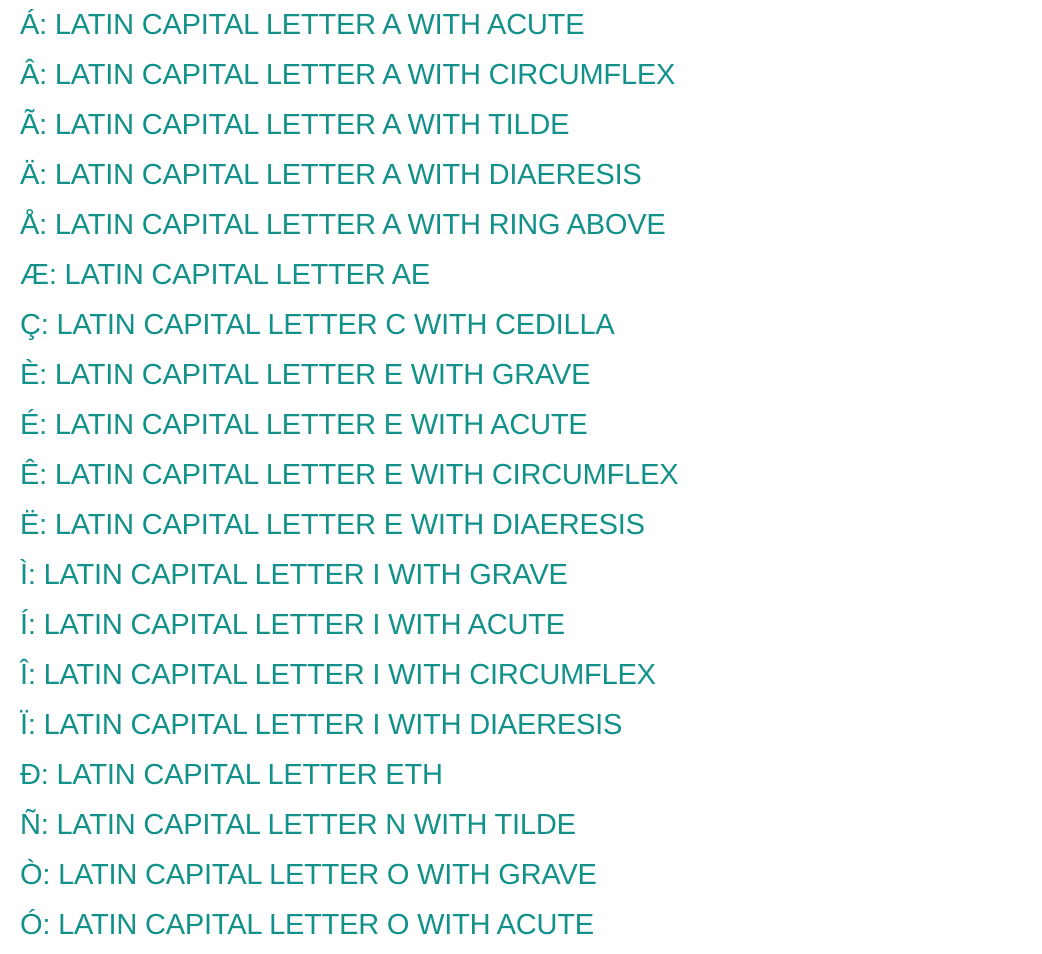 This screenshot has height=954, width=1042. I want to click on list-item: Ä: LATIN CAPITAL LETTER A WITH DIAERESIS, so click(349, 175).